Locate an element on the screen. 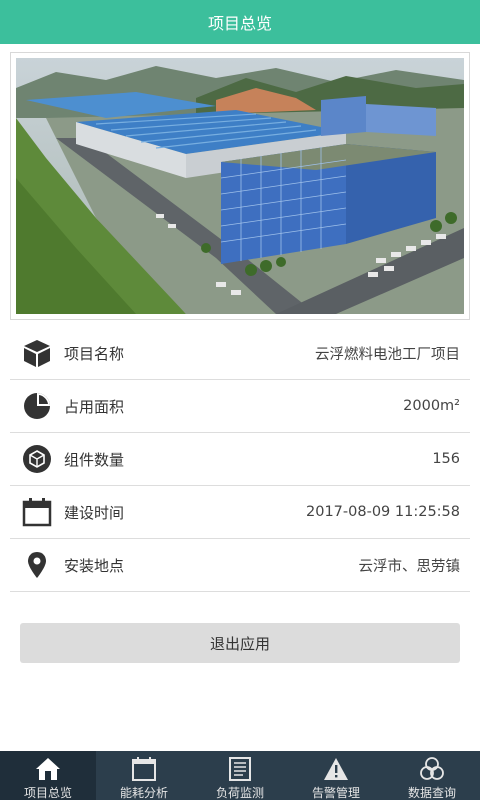  info-row-project-name: 项目名称 云浮燃料电池工厂项目 is located at coordinates (240, 353).